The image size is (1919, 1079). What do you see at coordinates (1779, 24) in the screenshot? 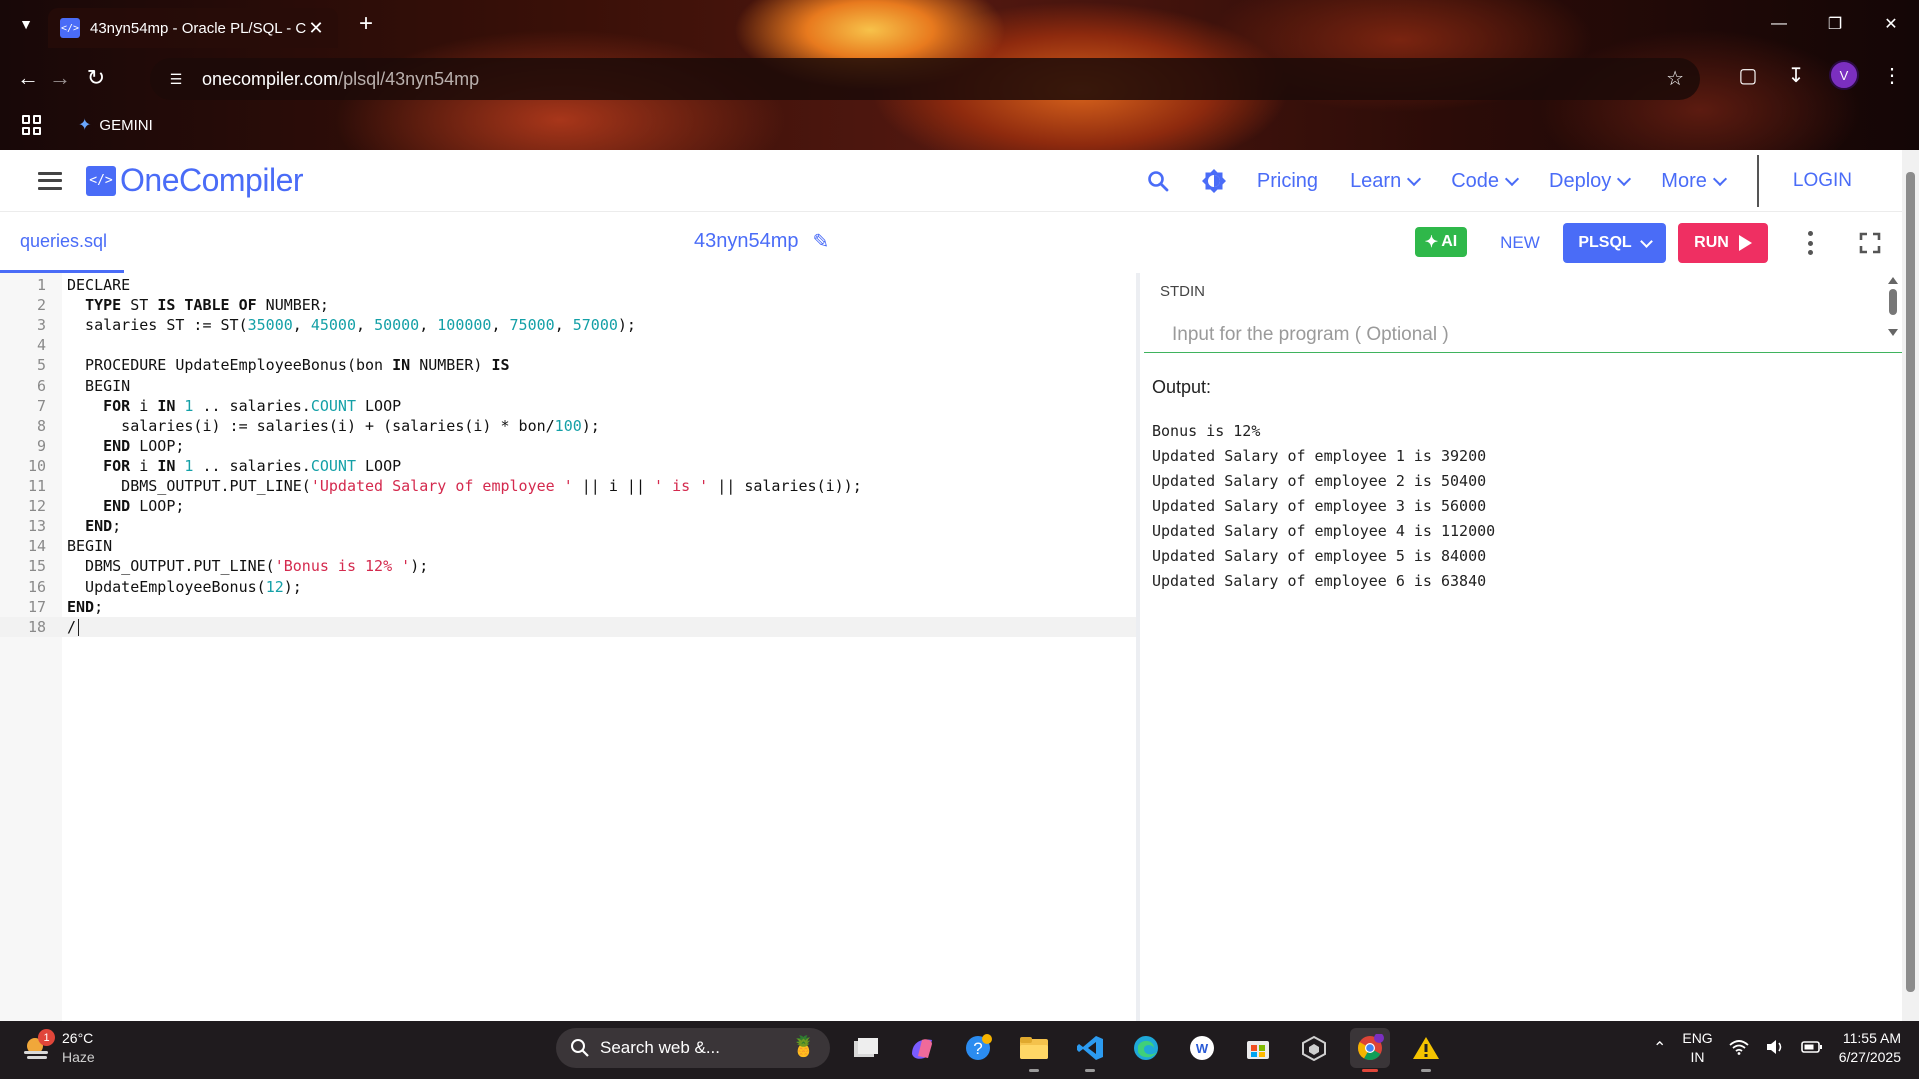
I see `minimize-button: —` at bounding box center [1779, 24].